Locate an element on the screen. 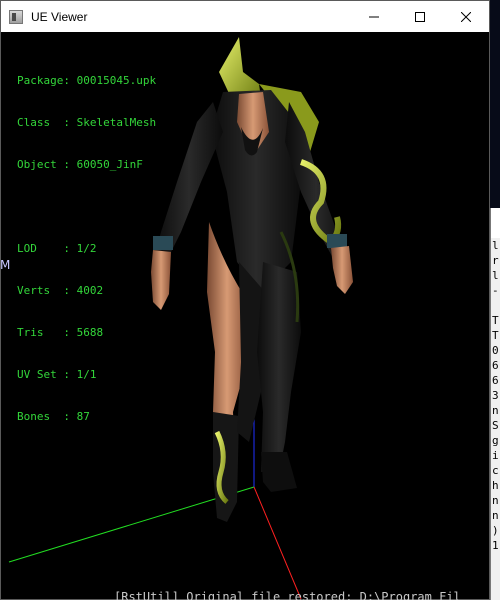 This screenshot has width=500, height=600. caption-buttons is located at coordinates (420, 16).